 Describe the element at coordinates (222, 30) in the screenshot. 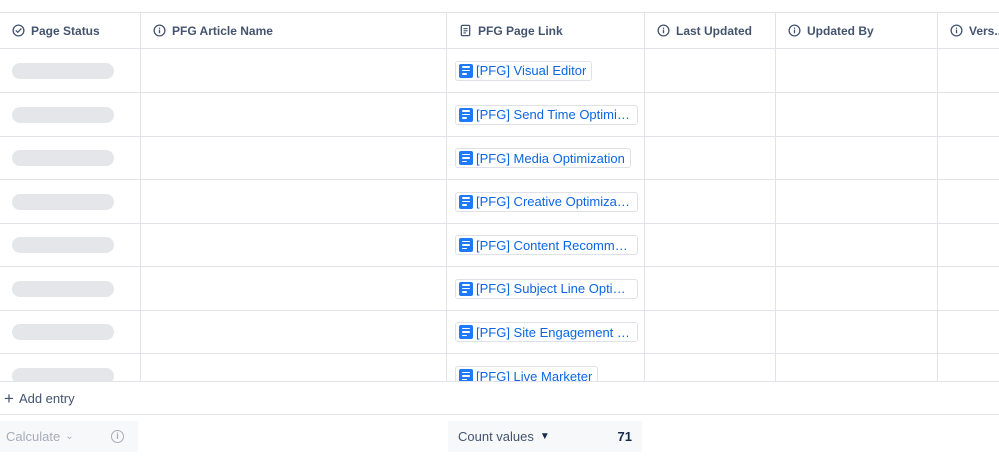

I see `column-header-label: PFG Article Name` at that location.